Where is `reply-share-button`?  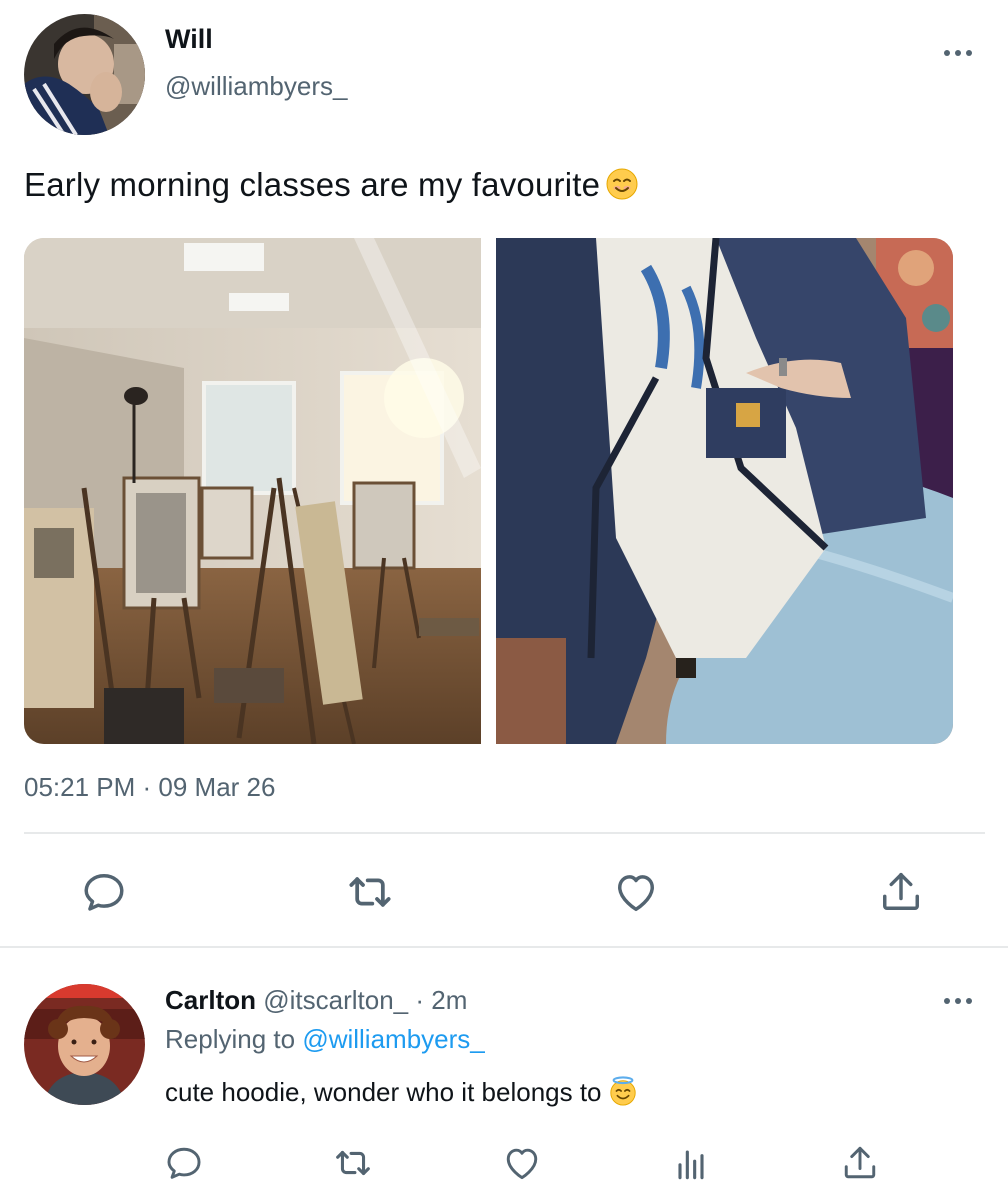
reply-share-button is located at coordinates (860, 1163).